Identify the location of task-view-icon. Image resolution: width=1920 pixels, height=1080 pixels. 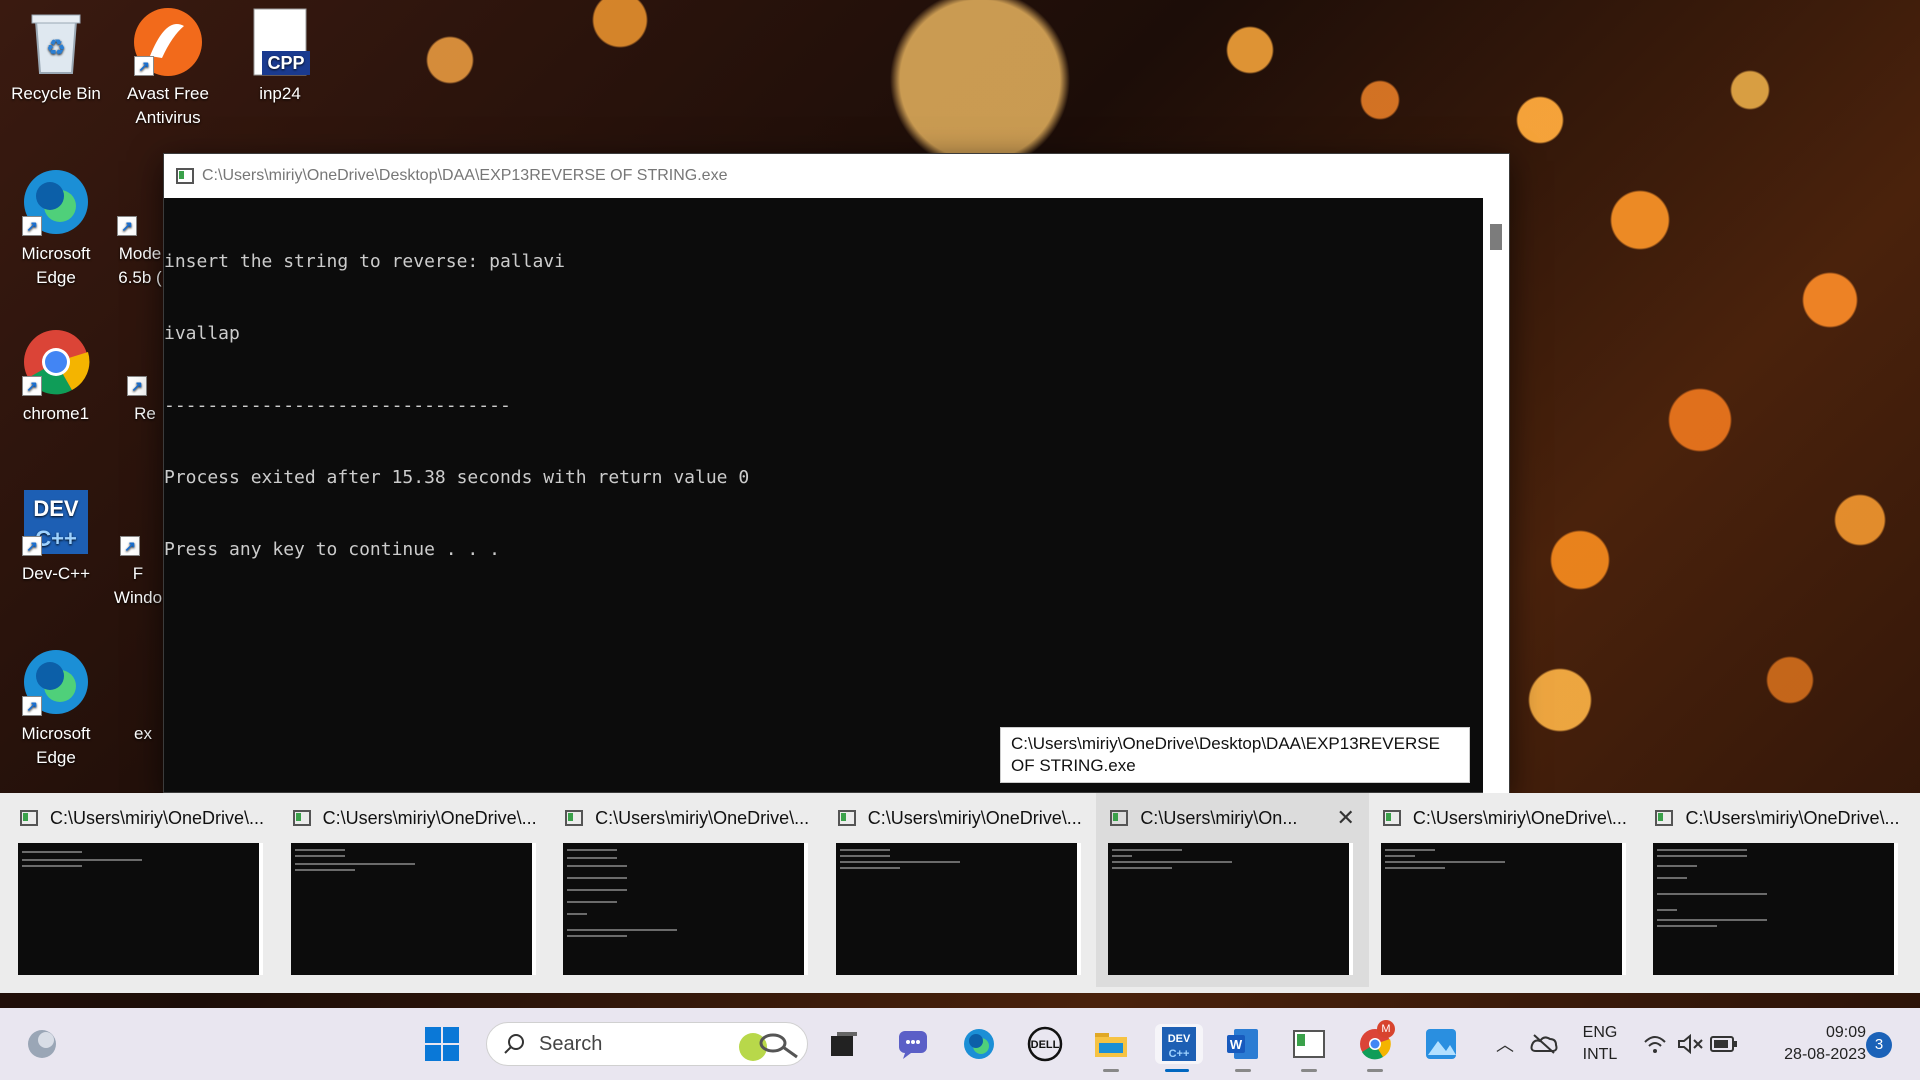
(844, 1044).